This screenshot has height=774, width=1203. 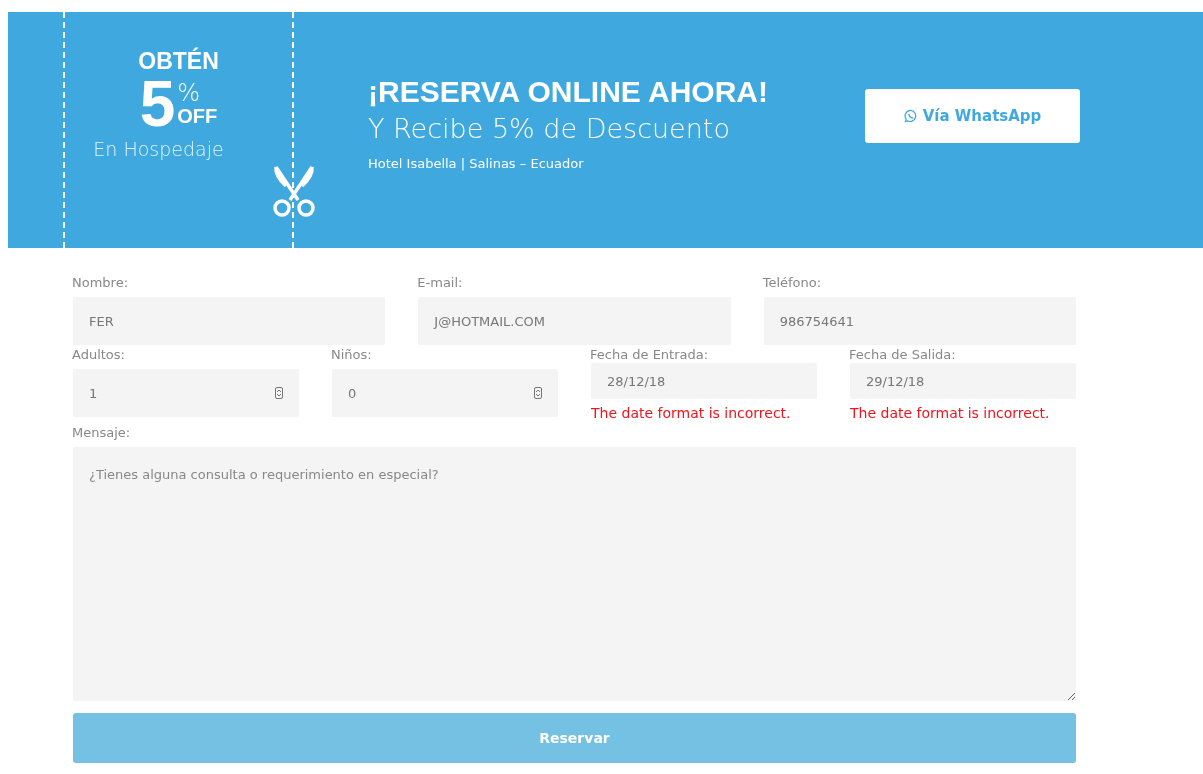 I want to click on promo-headline: ¡RESERVA ONLINE AHORA!, so click(x=569, y=92).